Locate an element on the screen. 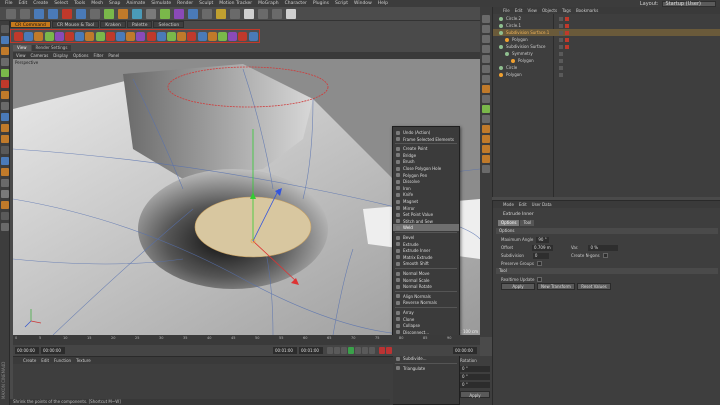 This screenshot has height=405, width=720. left-tool-14-icon is located at coordinates (5, 172).